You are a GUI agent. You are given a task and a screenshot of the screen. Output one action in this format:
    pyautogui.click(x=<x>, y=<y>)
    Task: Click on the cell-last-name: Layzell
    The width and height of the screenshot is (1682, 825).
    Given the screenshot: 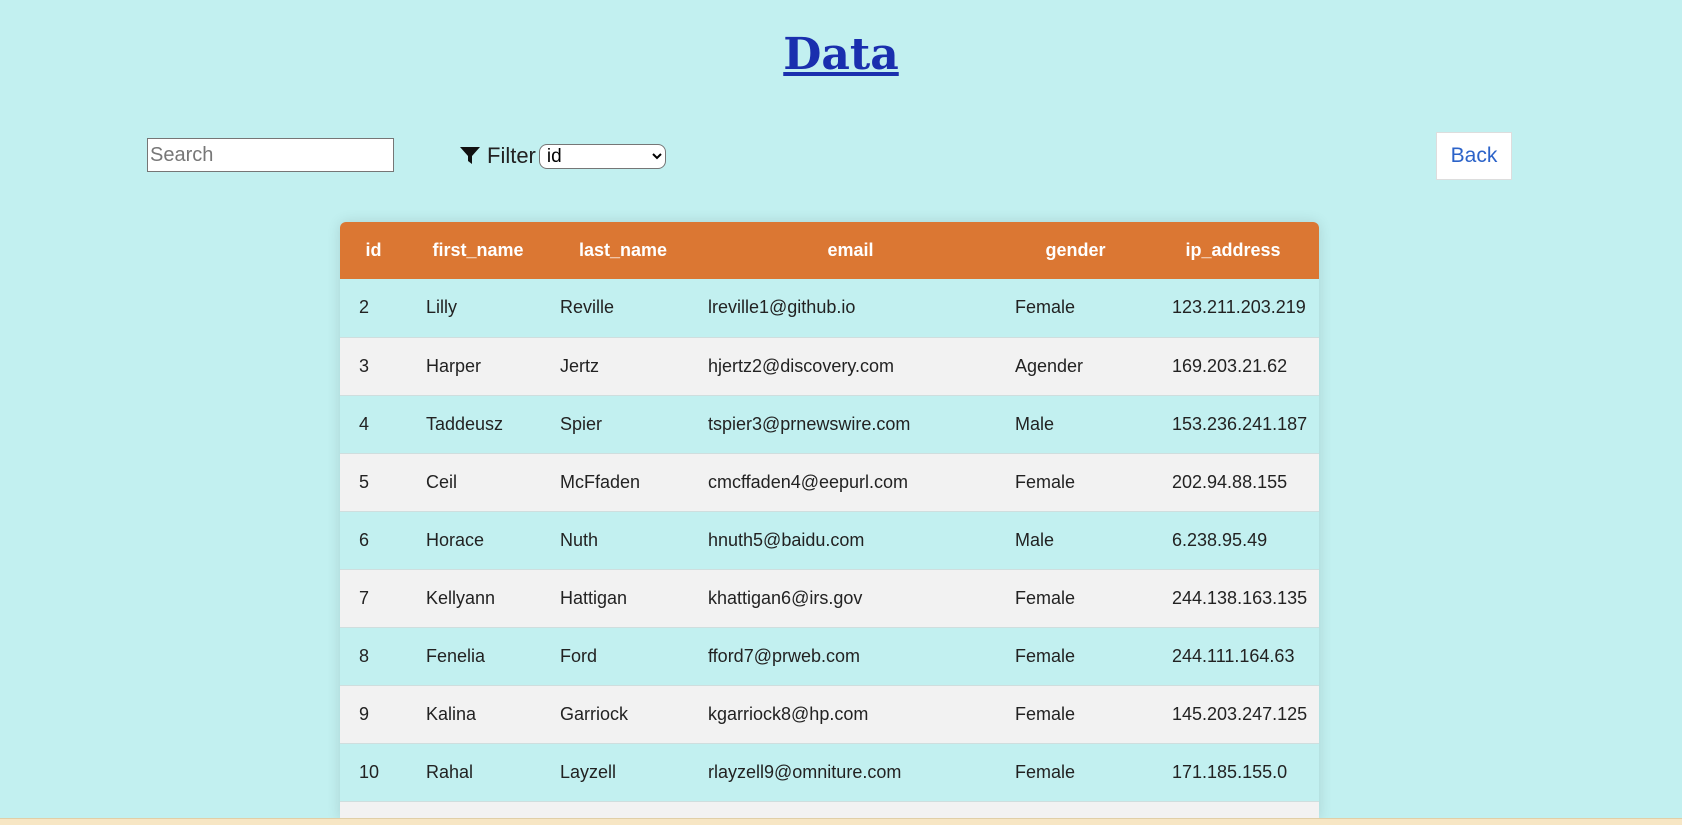 What is the action you would take?
    pyautogui.click(x=623, y=772)
    